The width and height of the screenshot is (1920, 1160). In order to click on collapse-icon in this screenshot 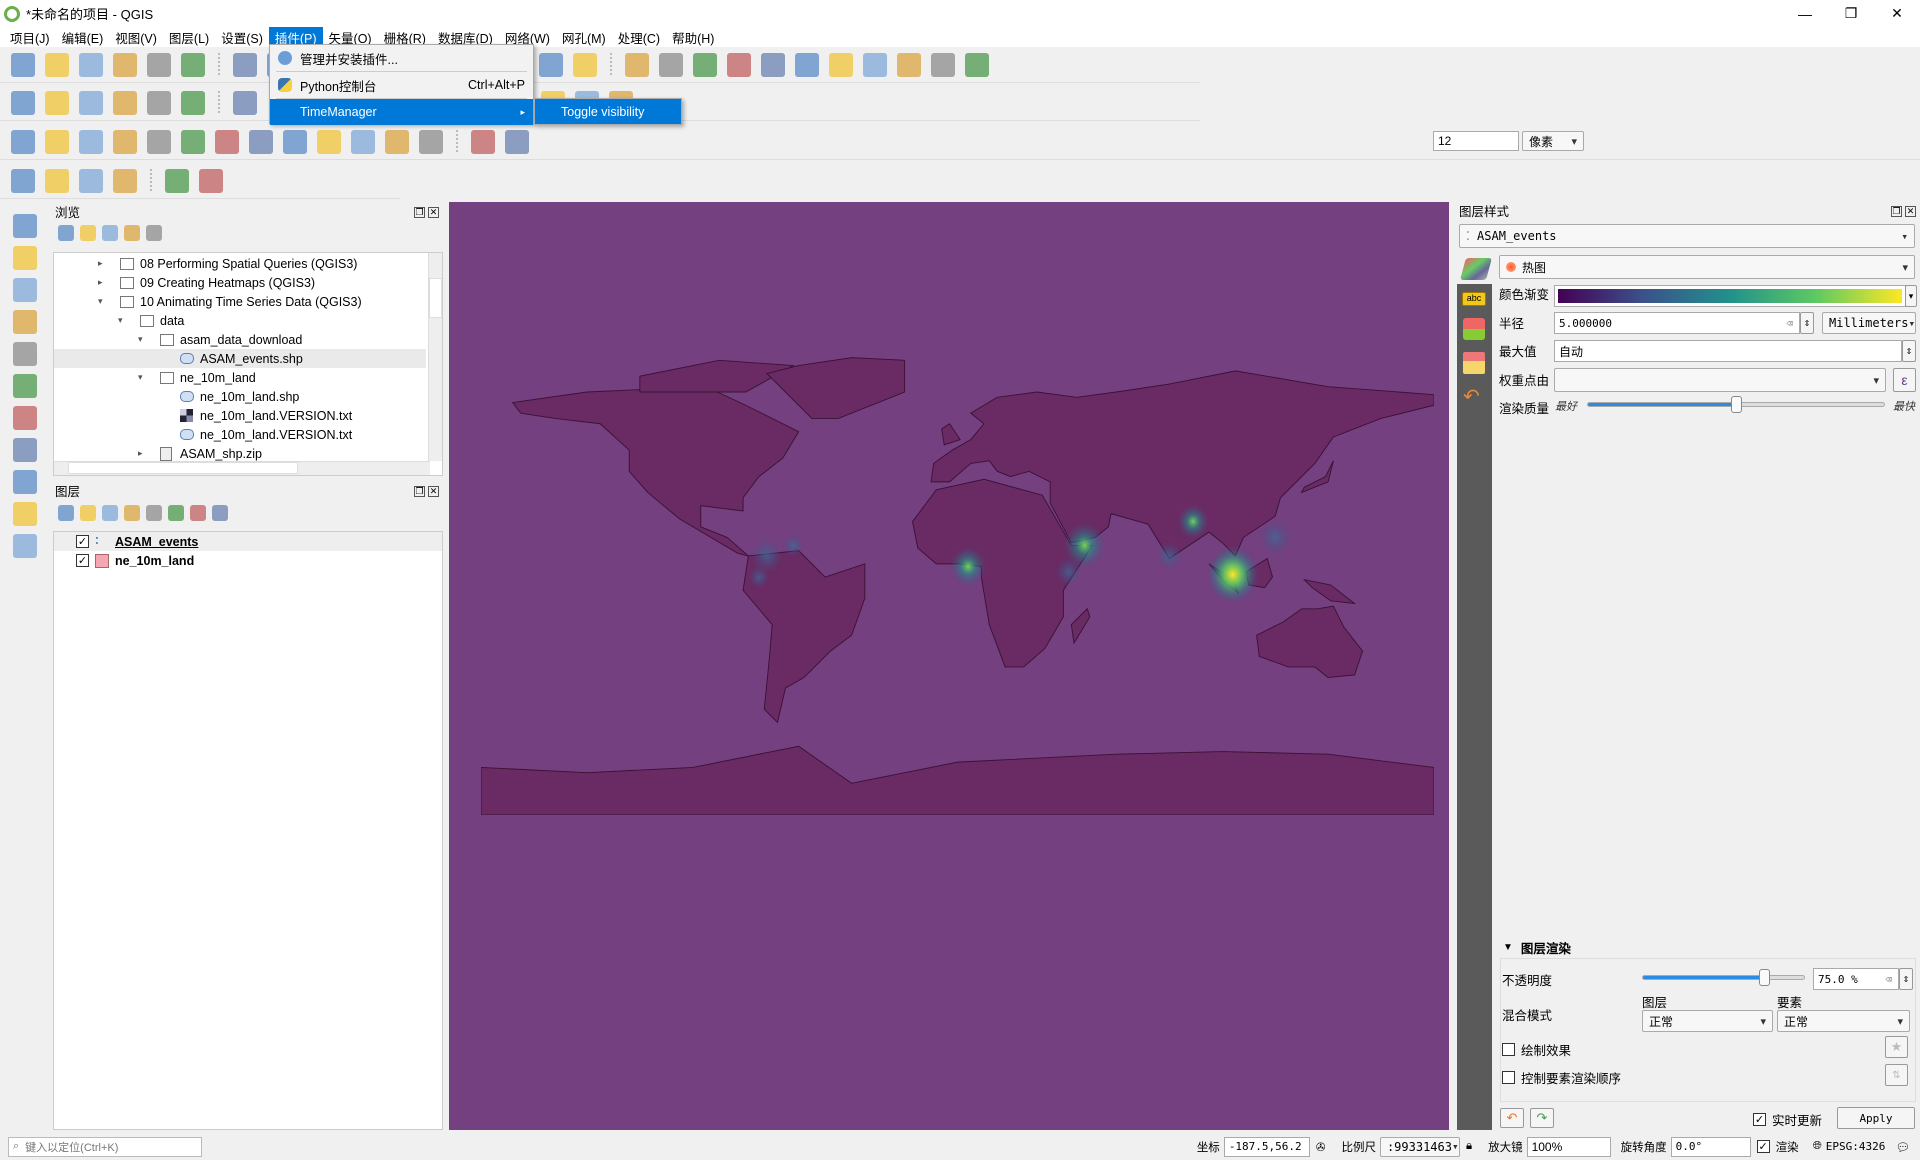, I will do `click(198, 513)`.